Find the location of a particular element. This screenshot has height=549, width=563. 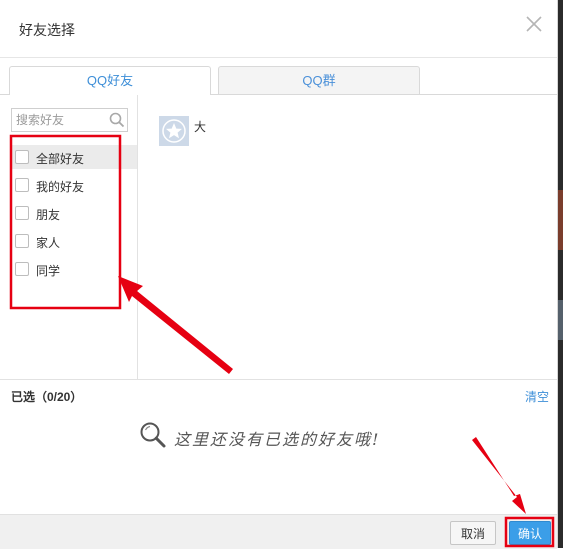

default-avatar-icon is located at coordinates (174, 131).